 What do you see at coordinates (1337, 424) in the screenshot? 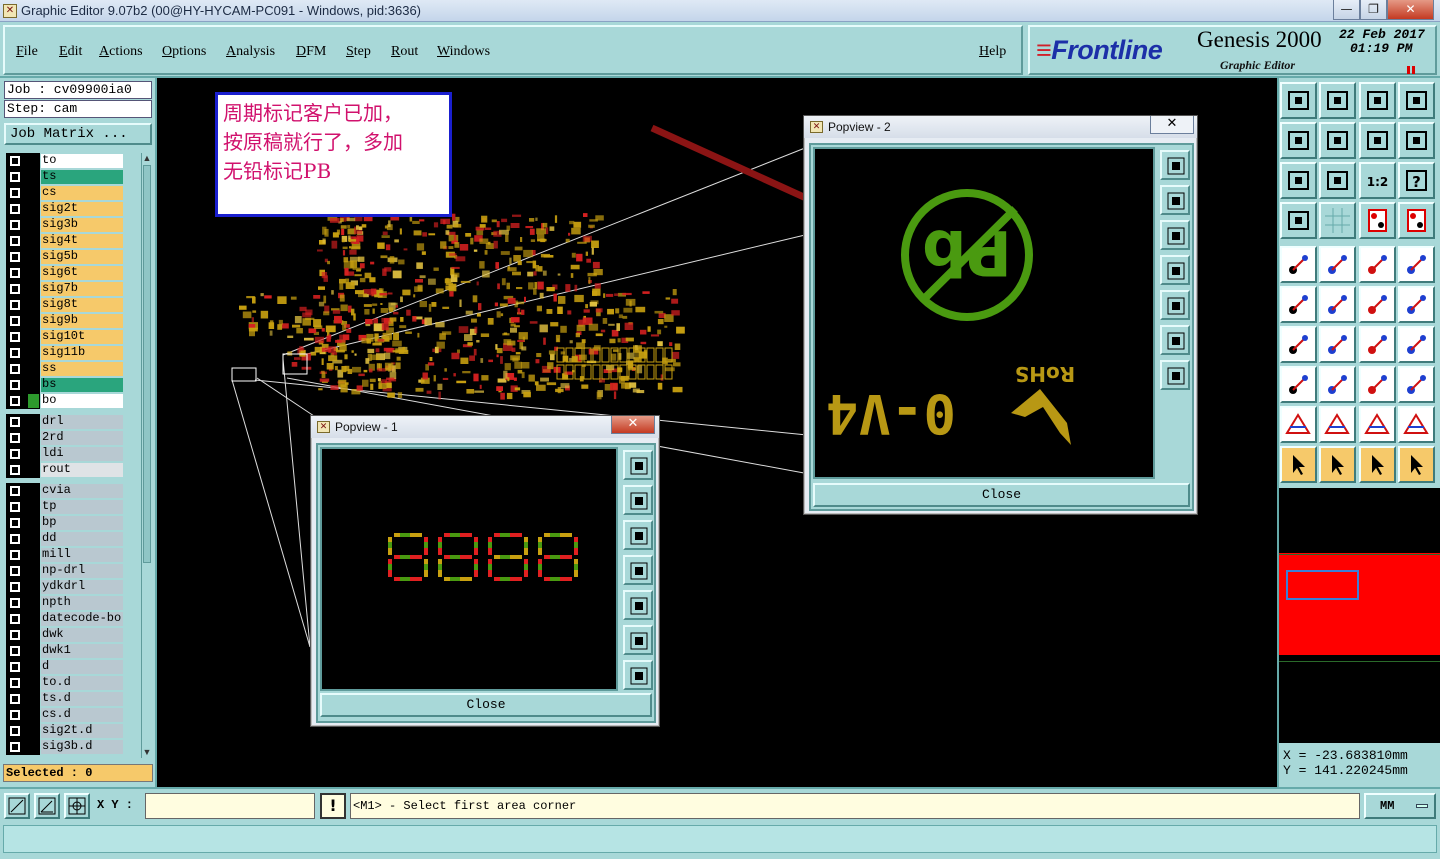
I see `triangle-select-icon` at bounding box center [1337, 424].